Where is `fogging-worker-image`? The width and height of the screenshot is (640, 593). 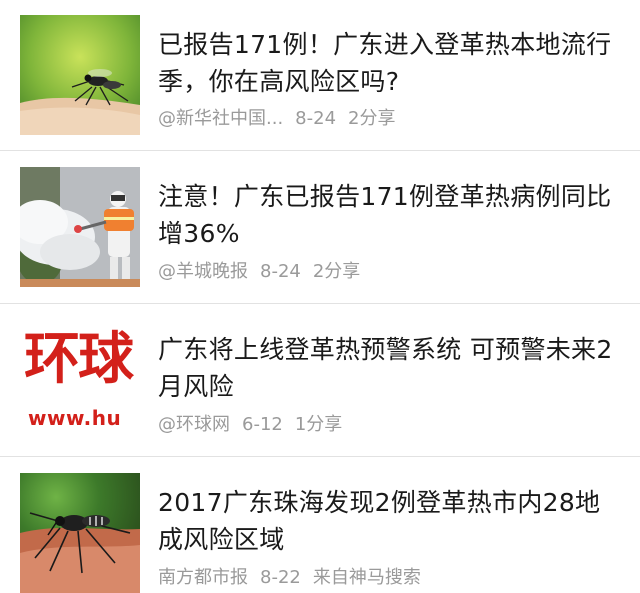 fogging-worker-image is located at coordinates (80, 227).